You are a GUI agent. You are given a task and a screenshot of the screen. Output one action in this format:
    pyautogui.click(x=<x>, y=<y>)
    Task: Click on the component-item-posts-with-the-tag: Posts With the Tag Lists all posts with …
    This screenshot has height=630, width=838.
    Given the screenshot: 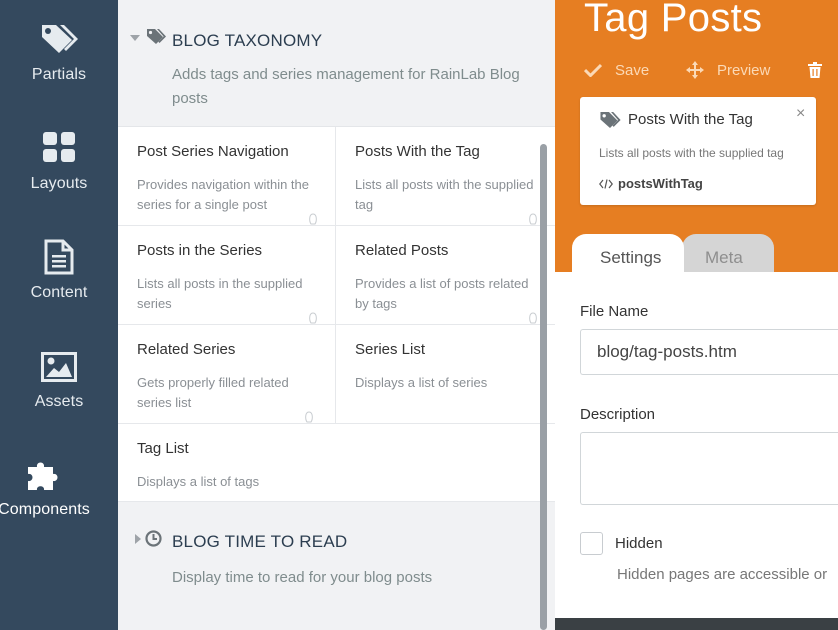 What is the action you would take?
    pyautogui.click(x=445, y=176)
    